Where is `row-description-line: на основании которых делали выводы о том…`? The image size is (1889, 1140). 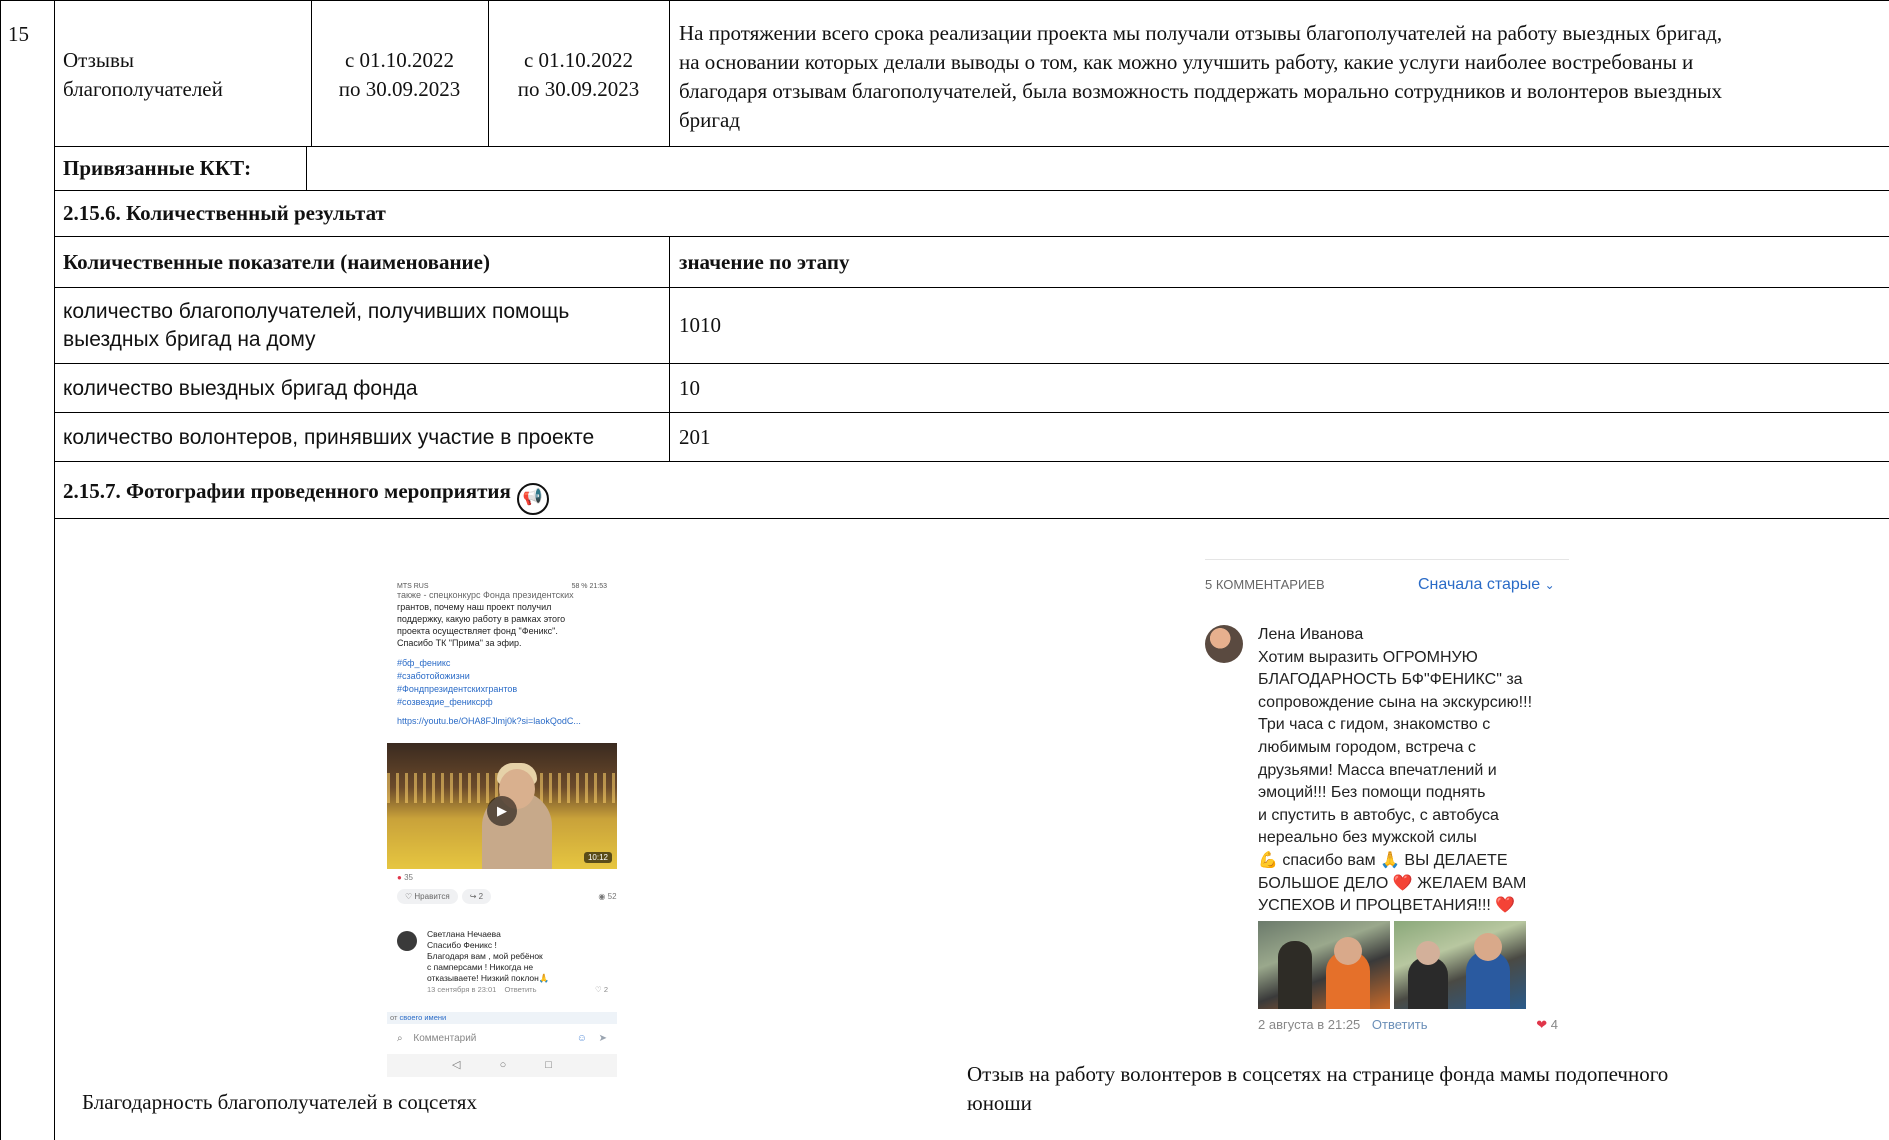
row-description-line: на основании которых делали выводы о том… is located at coordinates (1186, 62).